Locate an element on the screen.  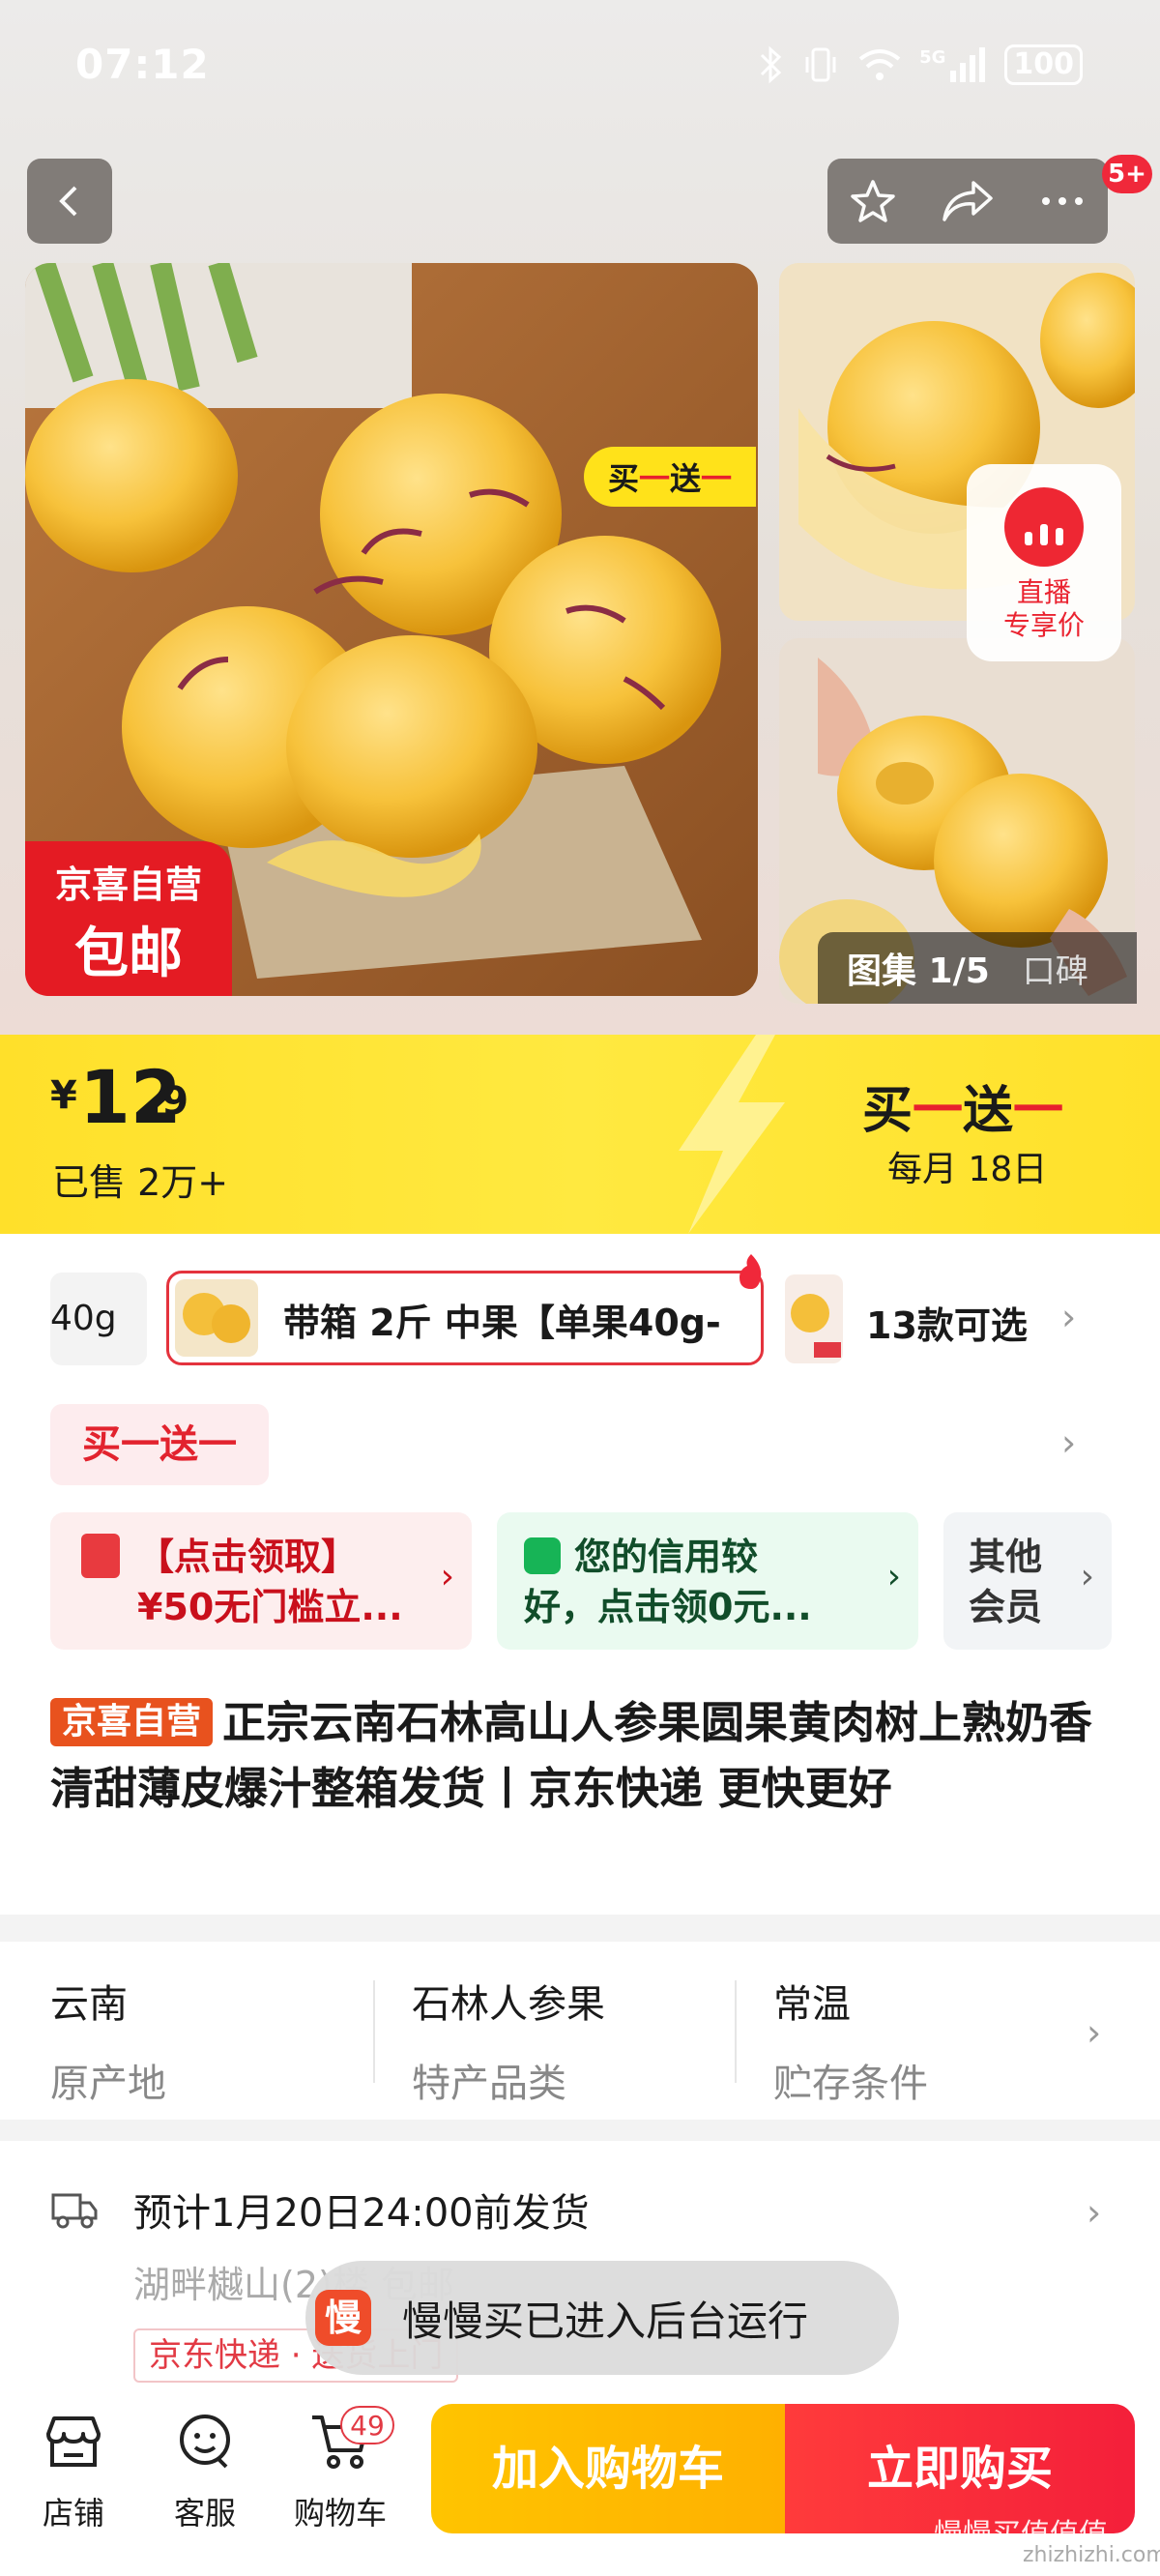
coupon-card-credit: 您的信用较好，点击领0元... › is located at coordinates (708, 1581).